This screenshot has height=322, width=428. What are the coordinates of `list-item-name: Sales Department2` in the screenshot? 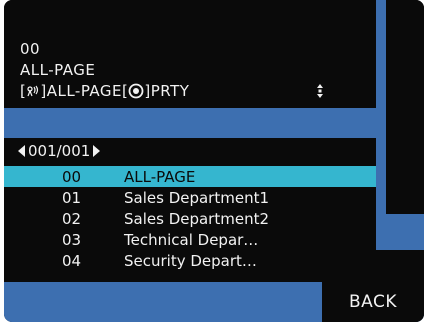 It's located at (197, 218).